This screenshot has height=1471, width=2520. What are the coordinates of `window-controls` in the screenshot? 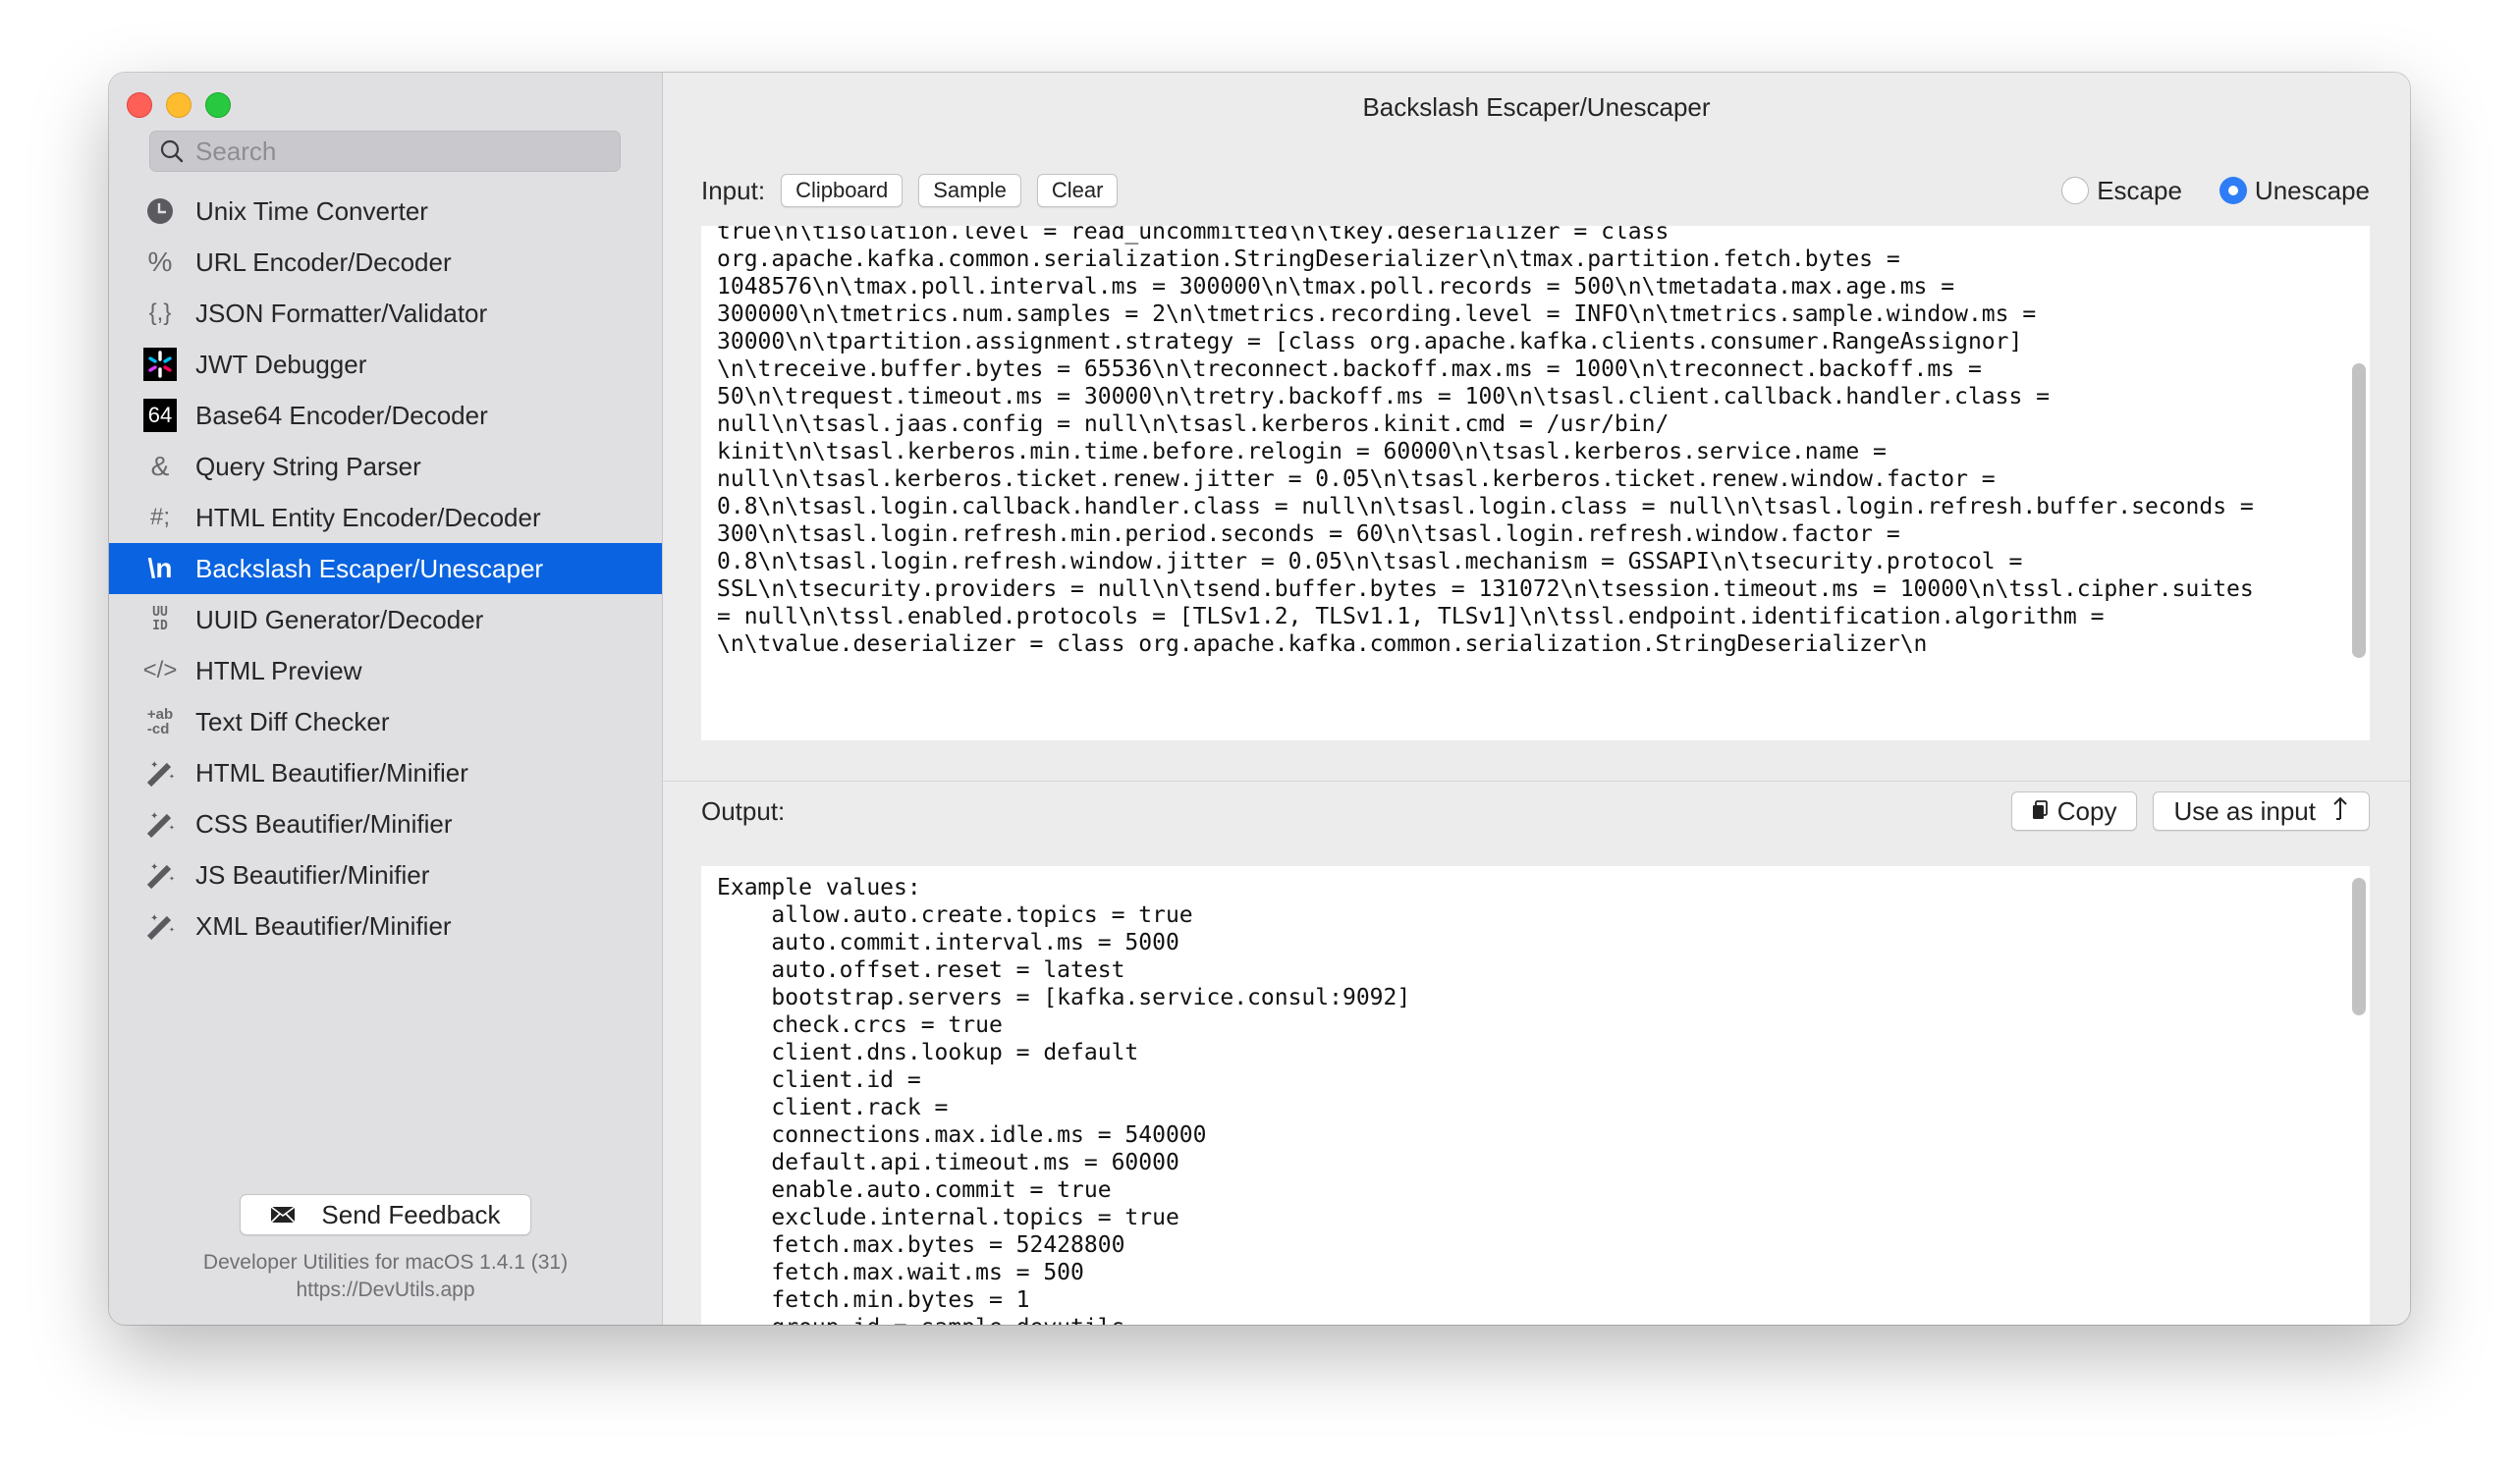 It's located at (179, 105).